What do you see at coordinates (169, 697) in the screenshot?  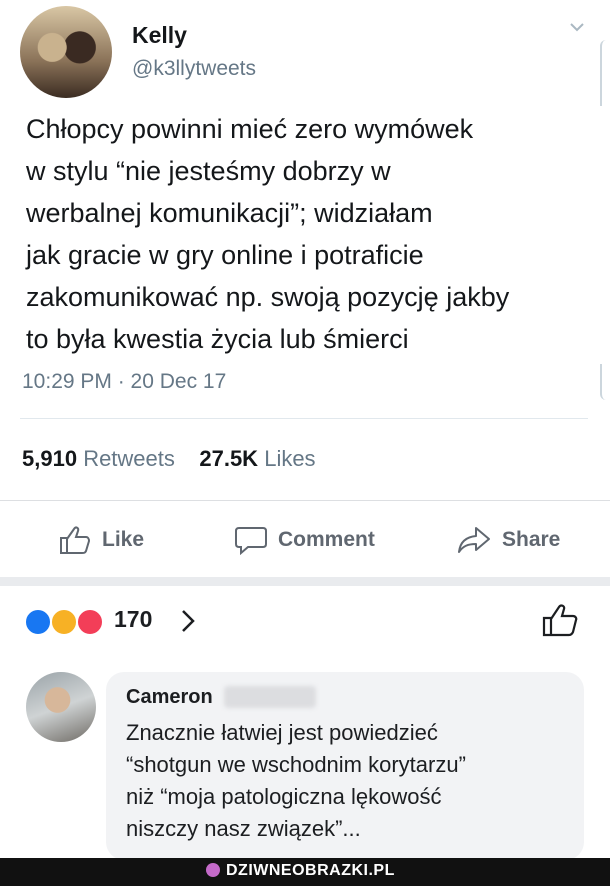 I see `comment-author: Cameron` at bounding box center [169, 697].